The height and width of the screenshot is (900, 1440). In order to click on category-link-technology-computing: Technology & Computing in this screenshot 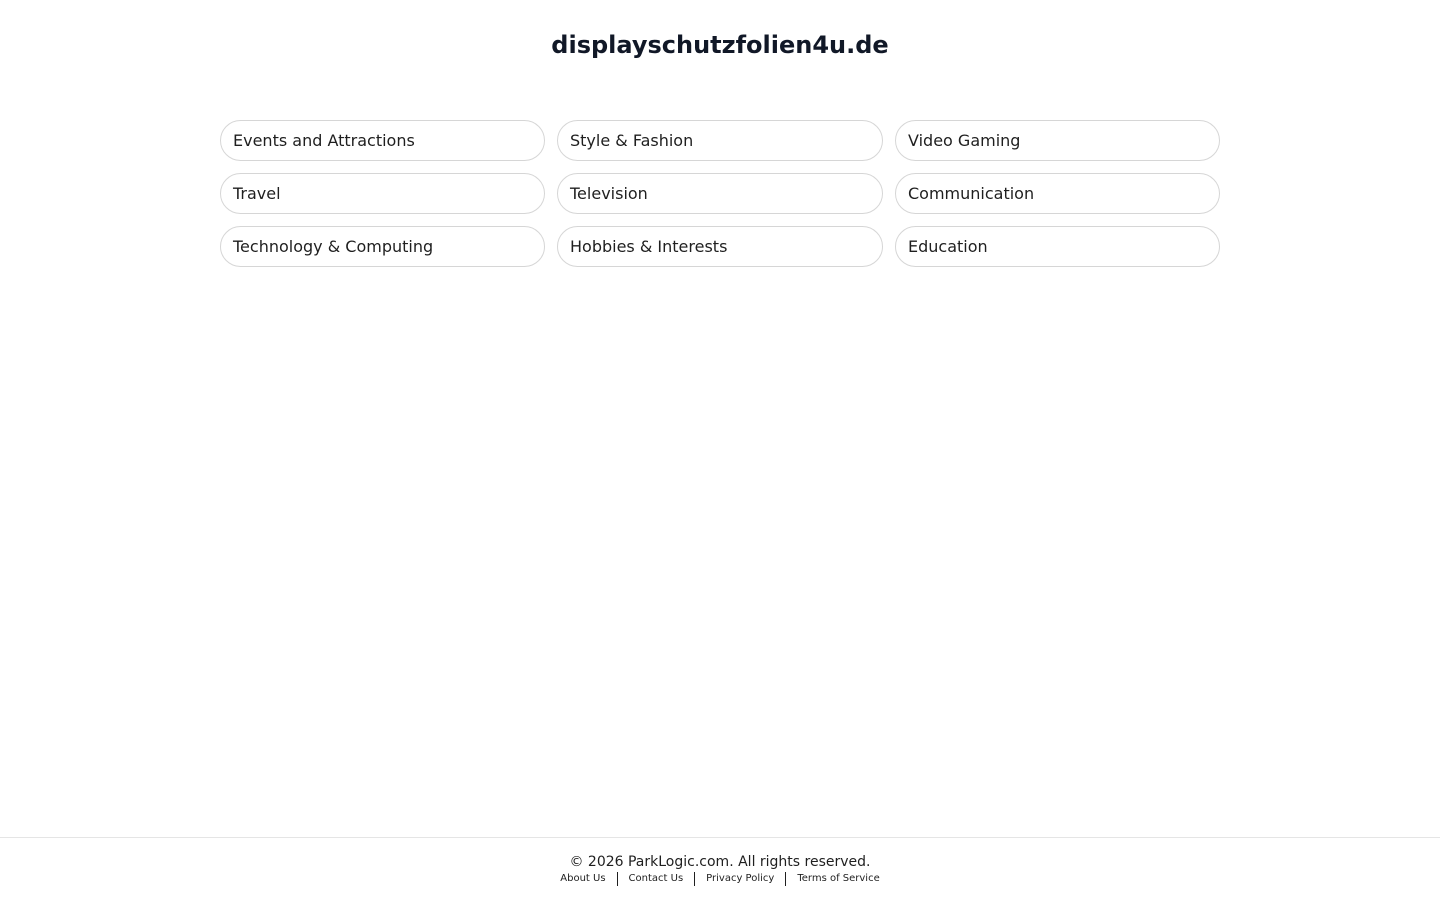, I will do `click(382, 246)`.